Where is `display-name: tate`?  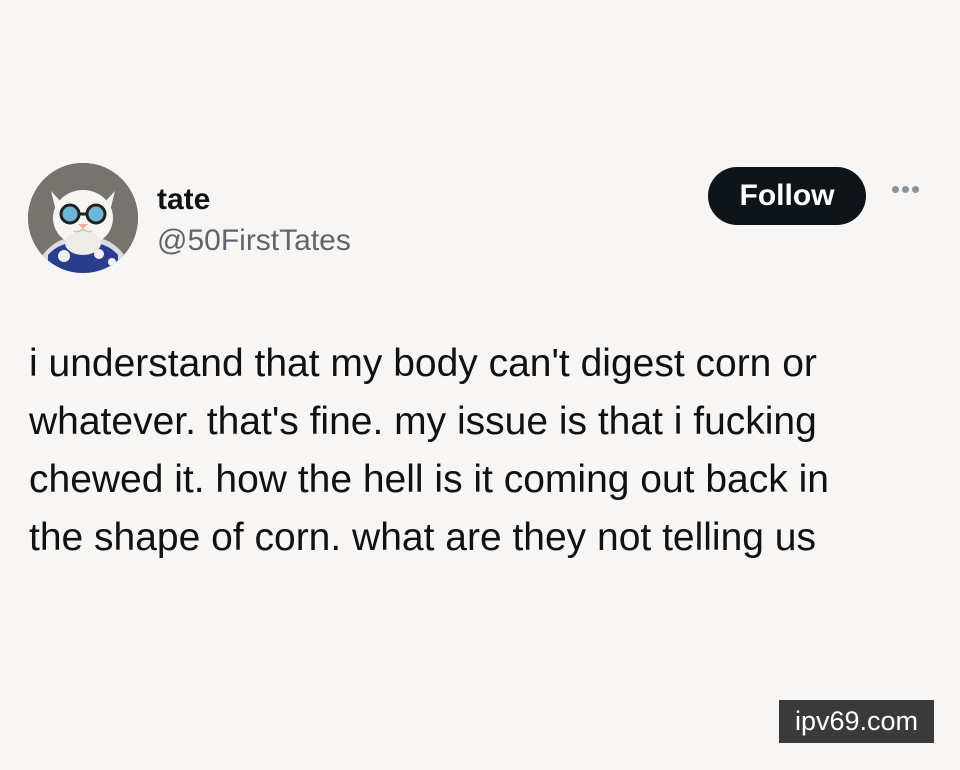
display-name: tate is located at coordinates (254, 200).